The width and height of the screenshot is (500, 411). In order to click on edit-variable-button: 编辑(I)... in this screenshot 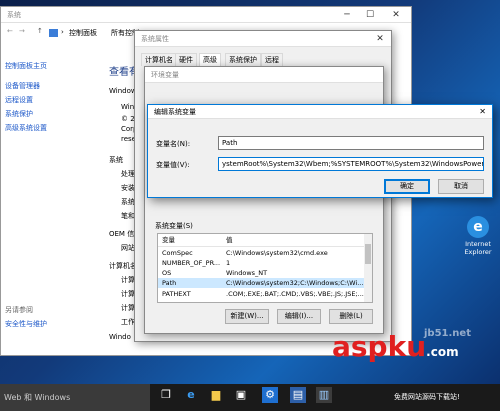, I will do `click(299, 316)`.